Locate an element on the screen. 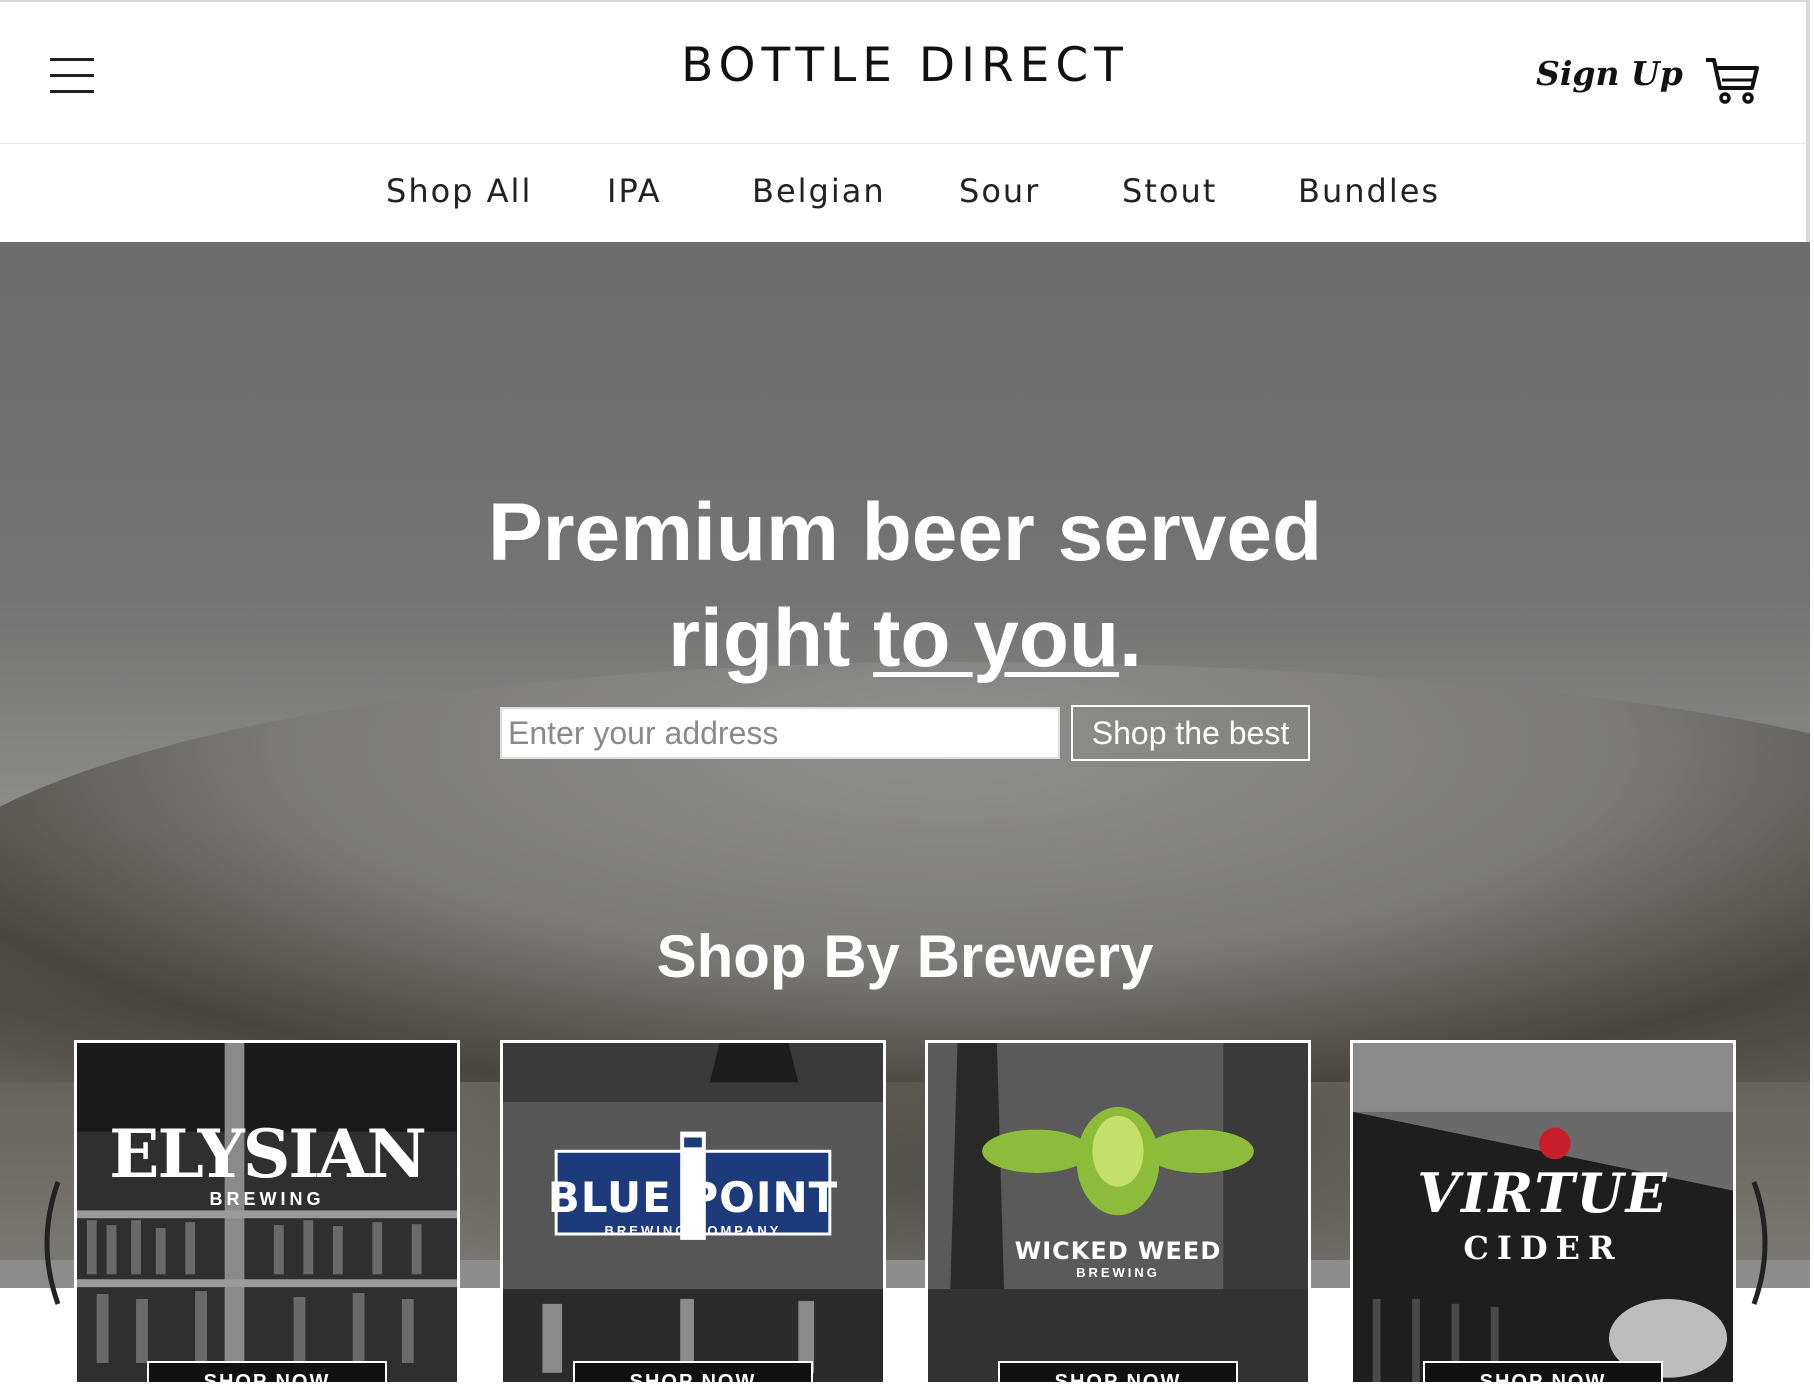 This screenshot has height=1385, width=1814. brewery-card-blue-point: BLUE POINT BREWING COMPANY SHOP NOW is located at coordinates (693, 1212).